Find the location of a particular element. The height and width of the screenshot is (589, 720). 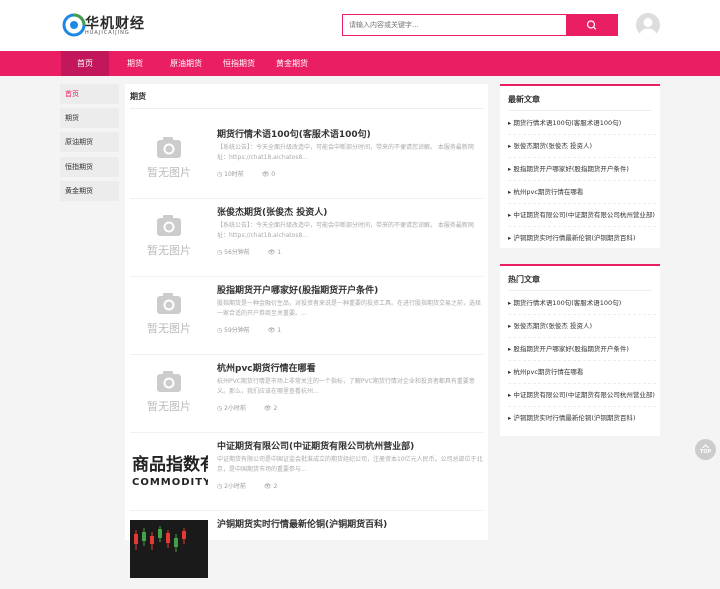

latest-article-label: 沪铜期货实时行情最新伦铜(沪铜期货百科) is located at coordinates (574, 238).